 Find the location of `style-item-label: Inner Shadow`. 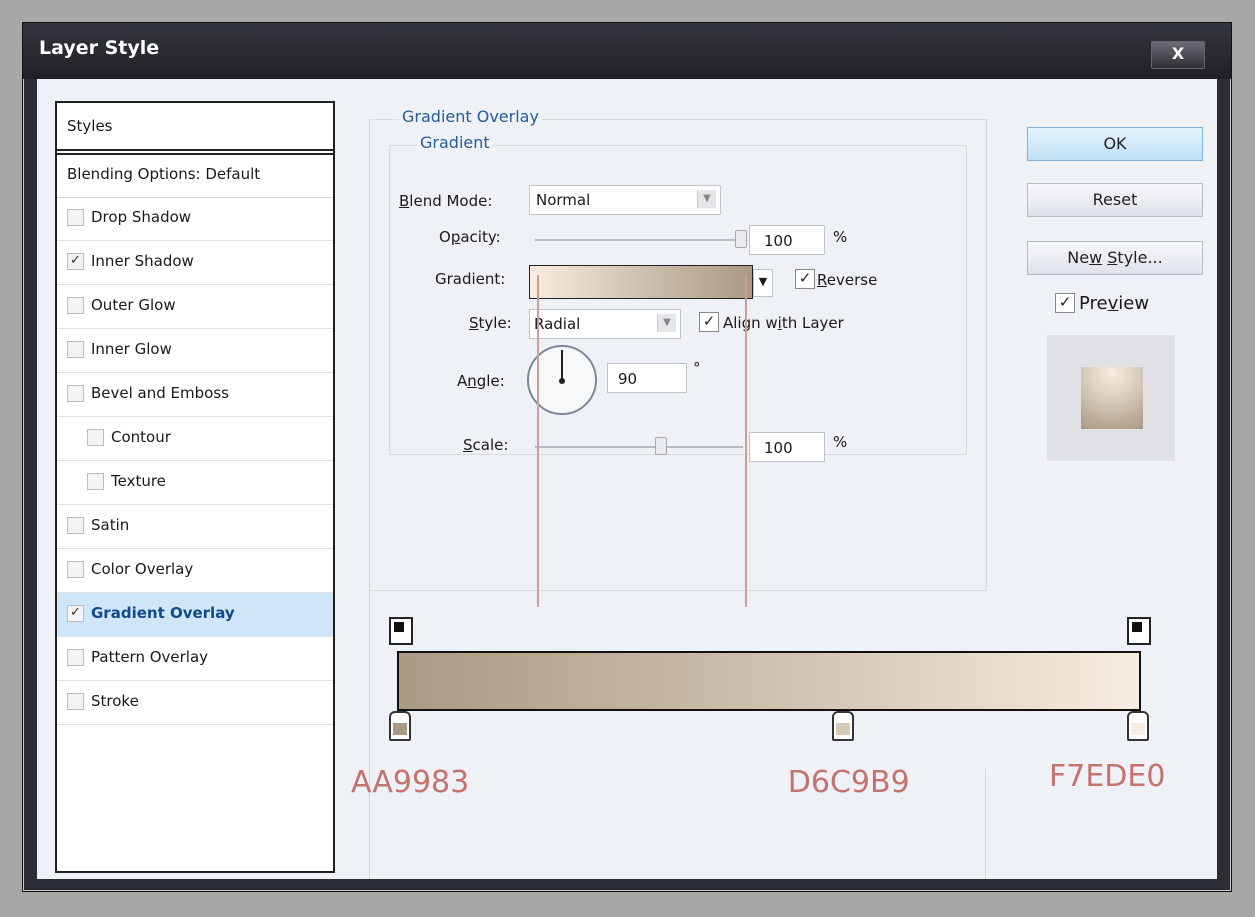

style-item-label: Inner Shadow is located at coordinates (142, 261).